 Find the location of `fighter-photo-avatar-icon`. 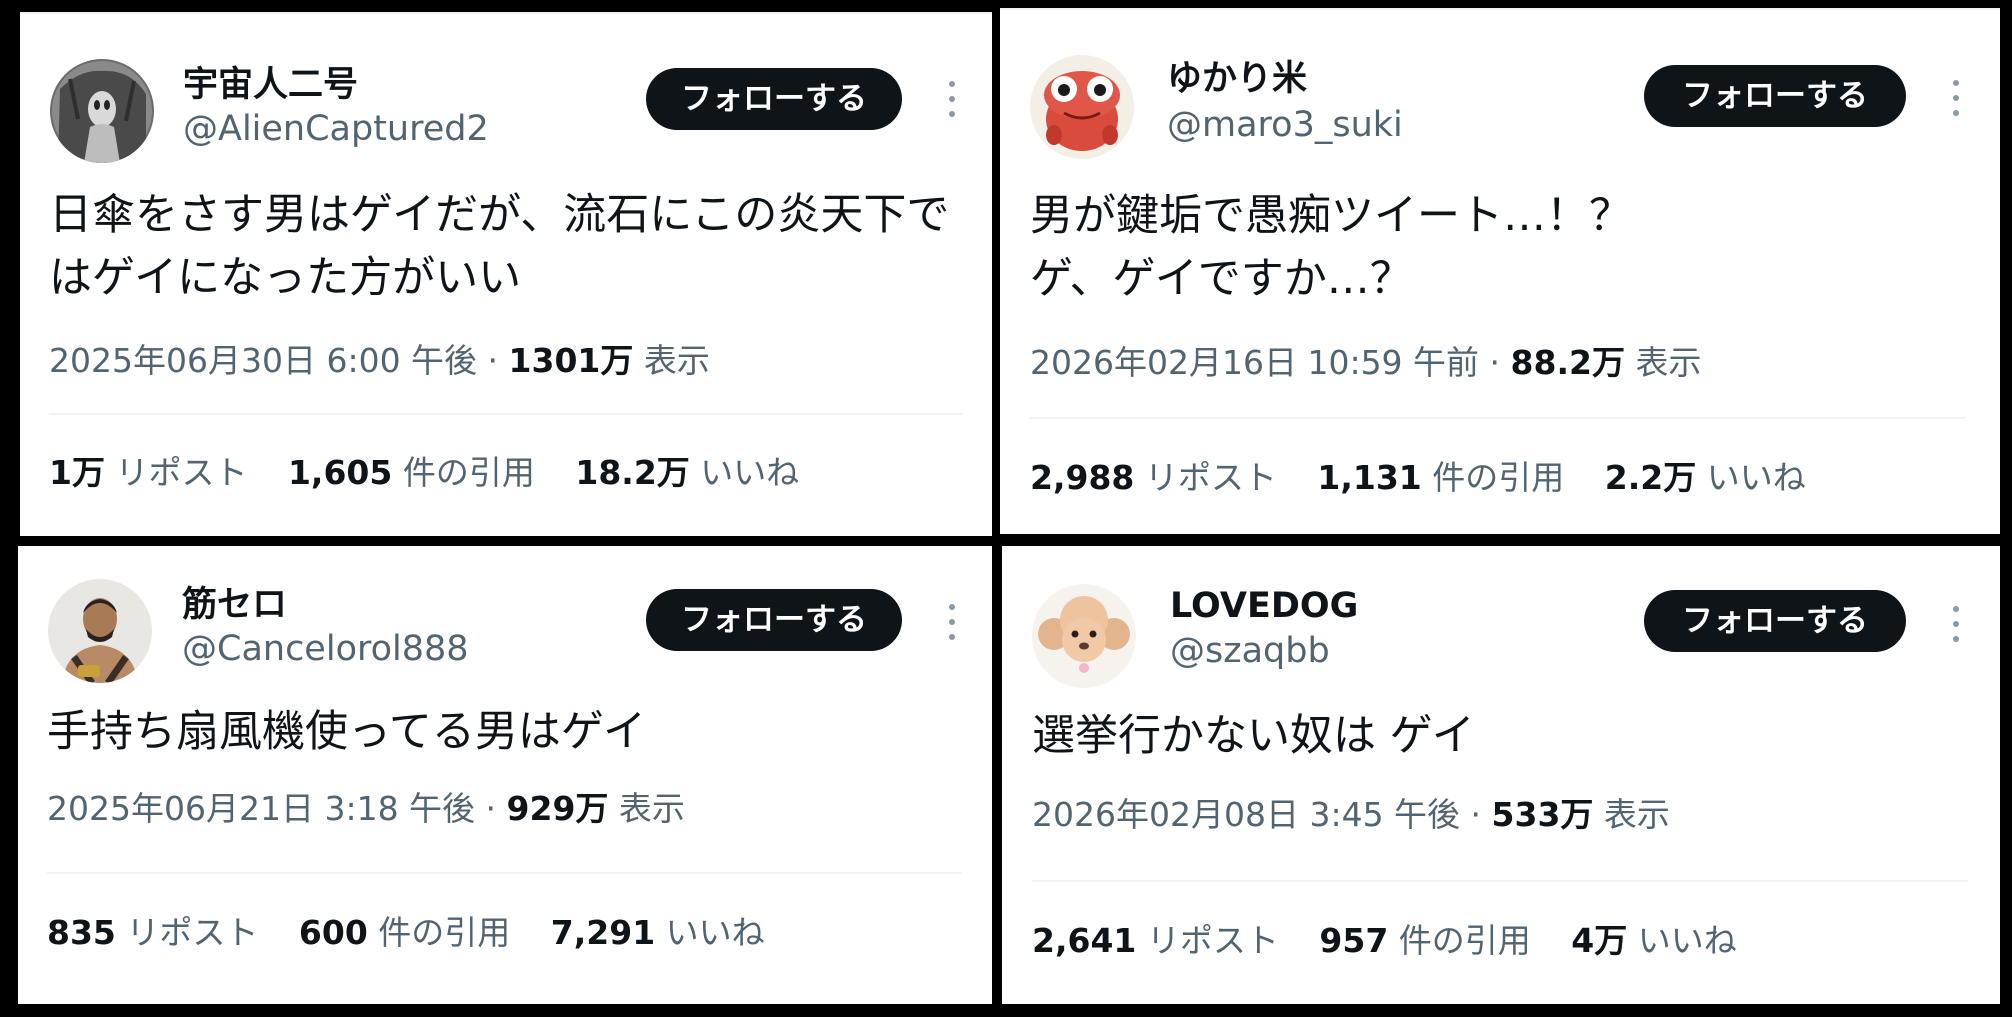

fighter-photo-avatar-icon is located at coordinates (100, 631).